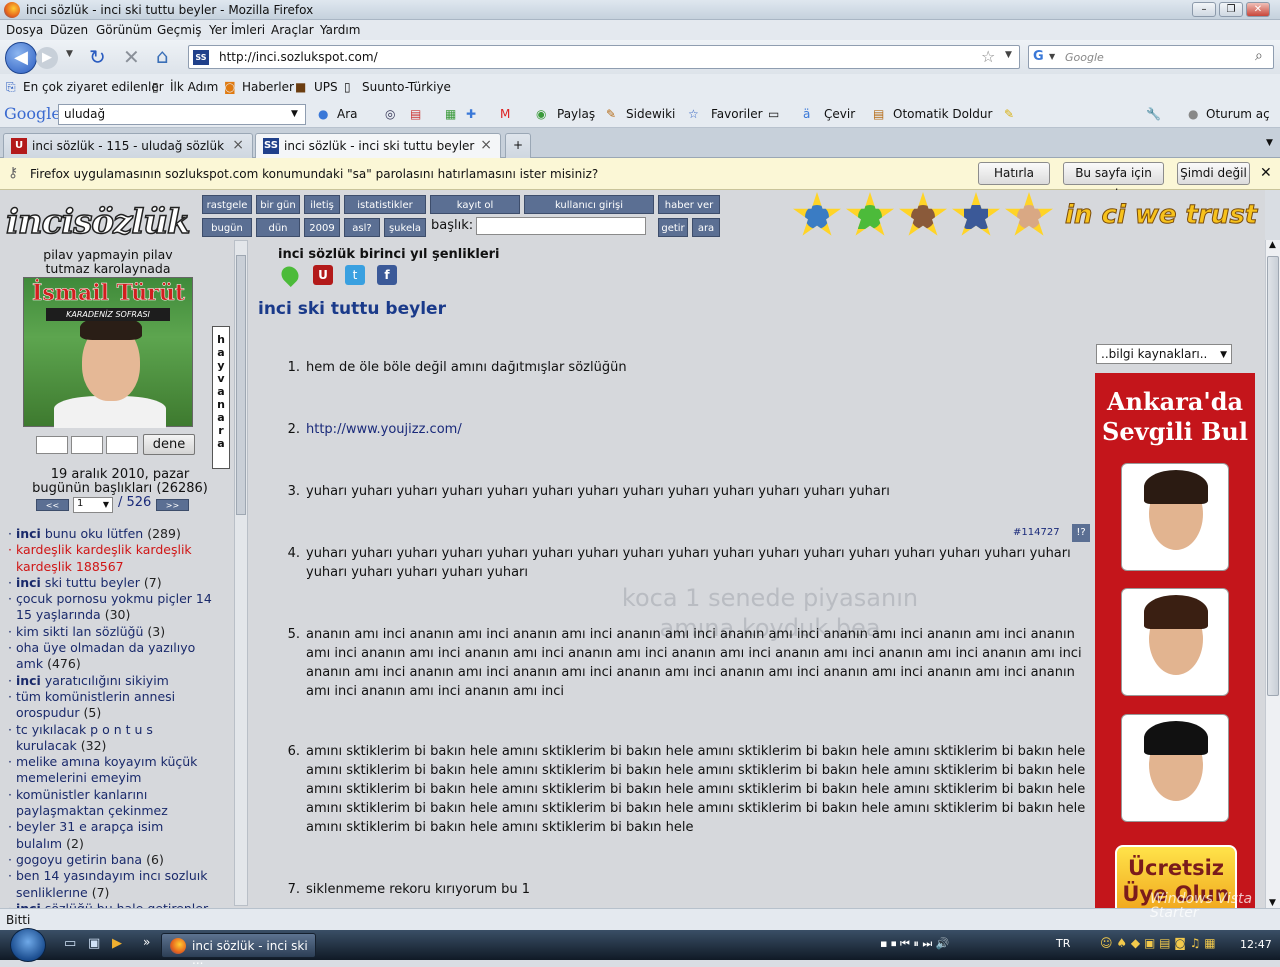  I want to click on window-icon: ▭, so click(773, 114).